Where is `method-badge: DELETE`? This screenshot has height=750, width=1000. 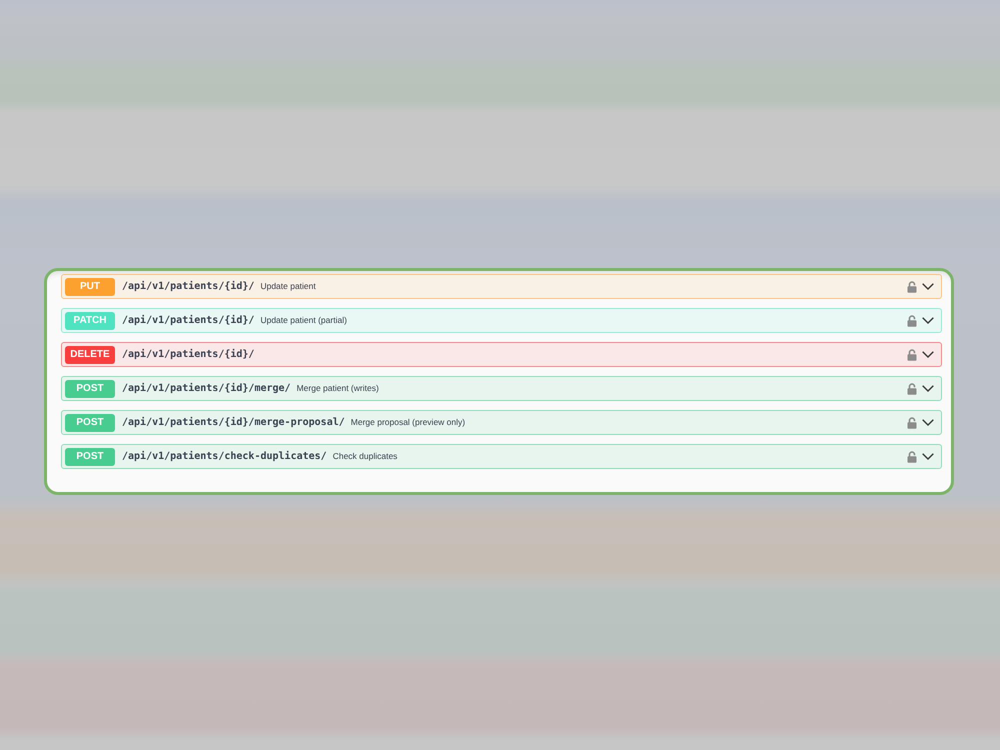
method-badge: DELETE is located at coordinates (90, 355).